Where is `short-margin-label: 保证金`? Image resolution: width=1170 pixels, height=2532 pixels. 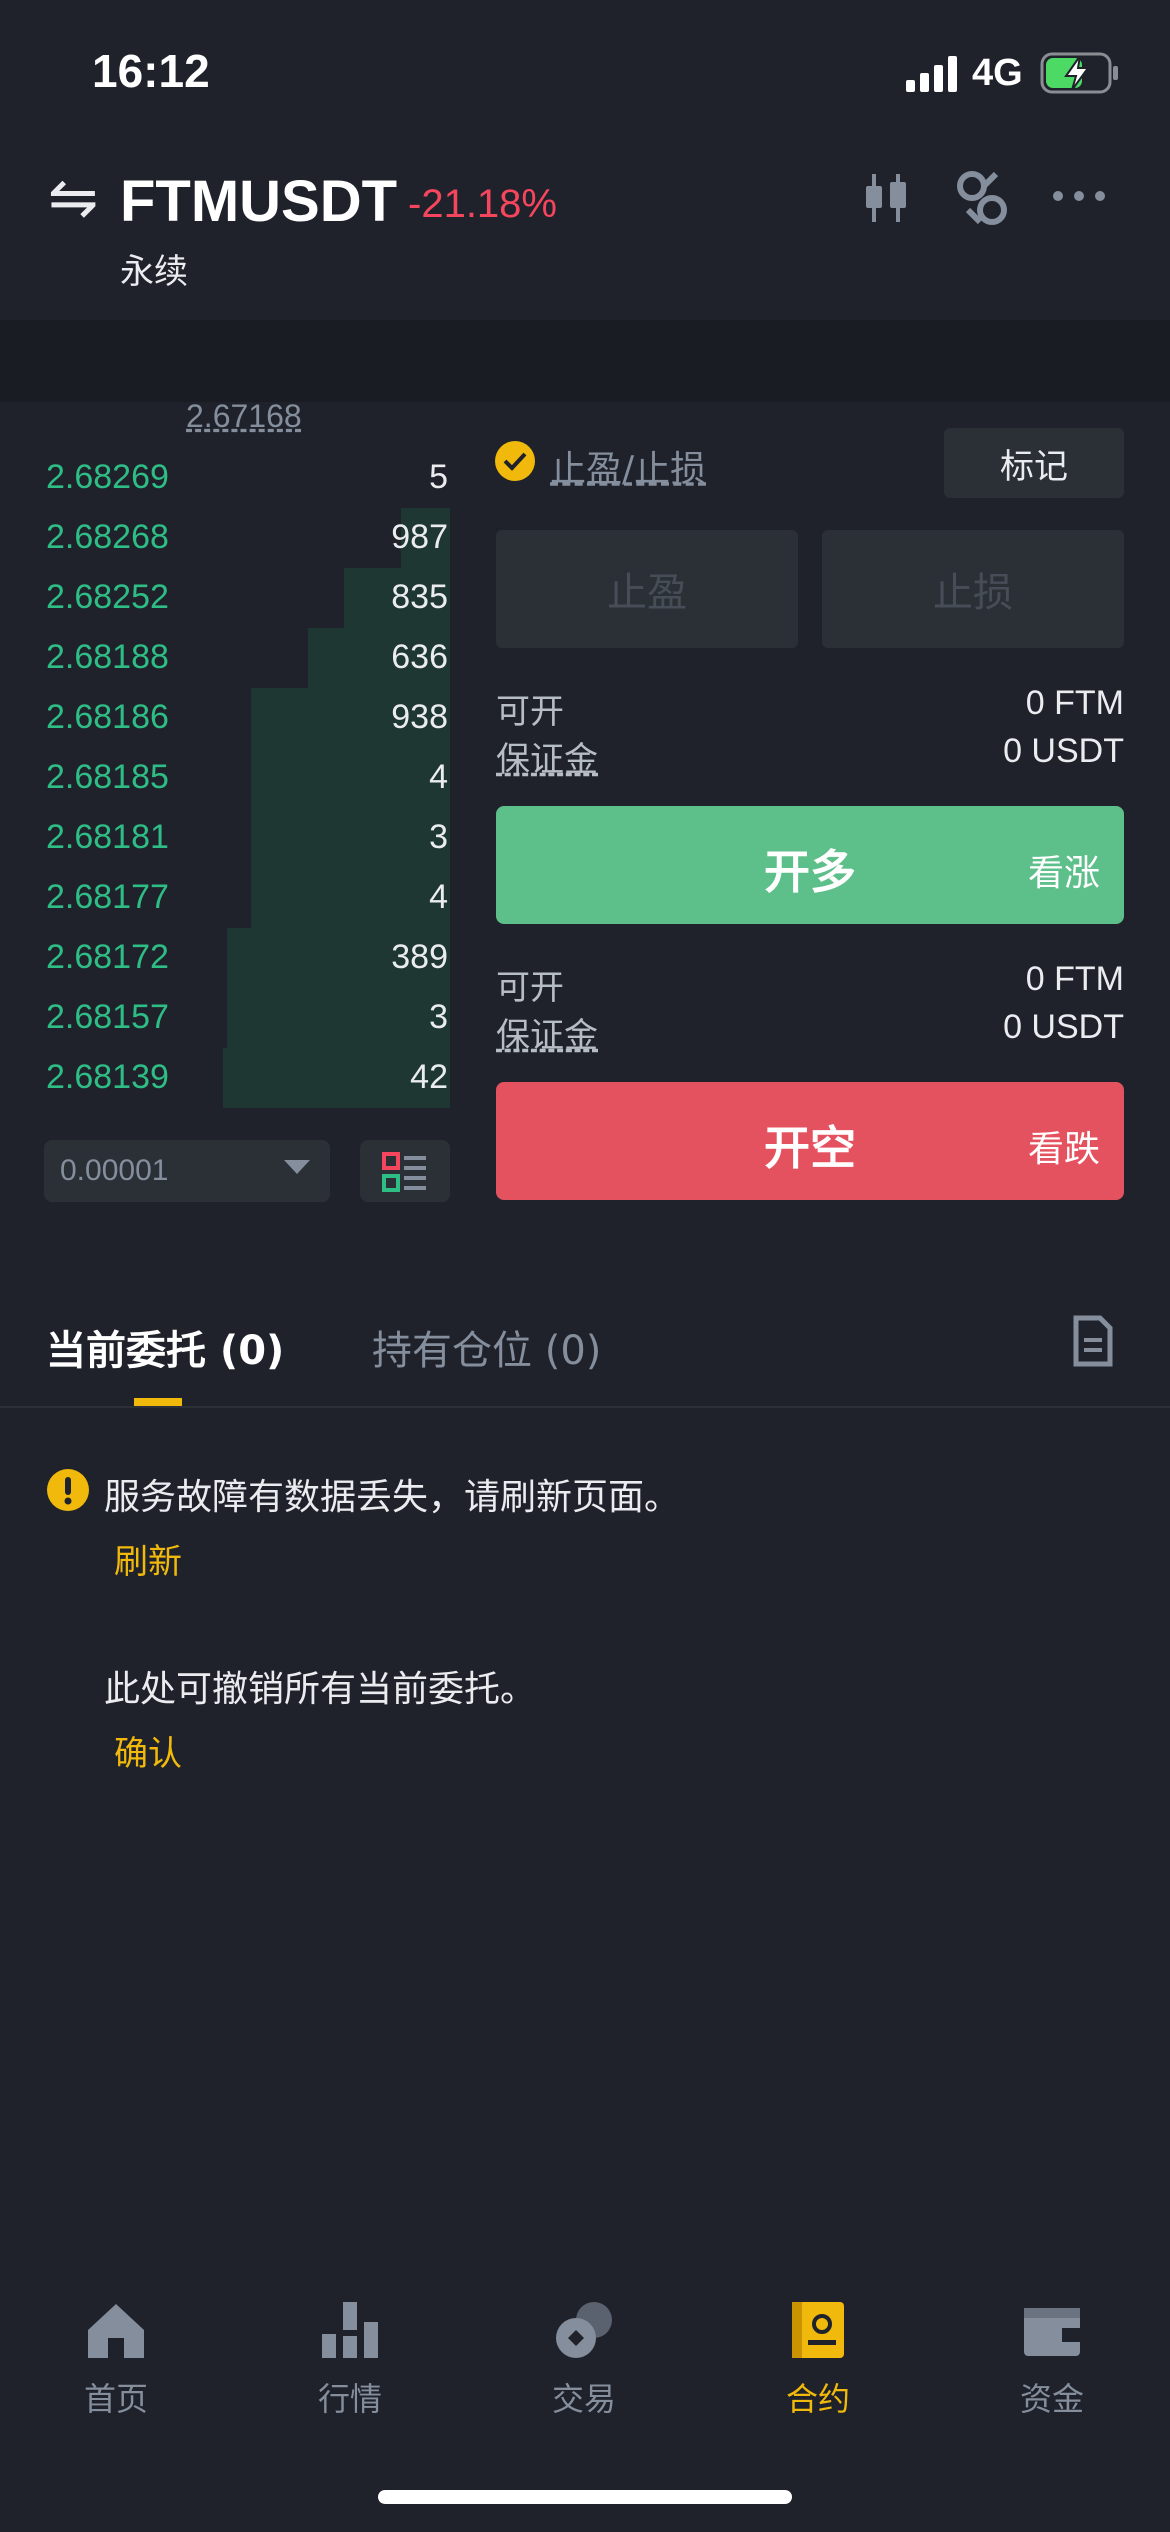
short-margin-label: 保证金 is located at coordinates (547, 1036).